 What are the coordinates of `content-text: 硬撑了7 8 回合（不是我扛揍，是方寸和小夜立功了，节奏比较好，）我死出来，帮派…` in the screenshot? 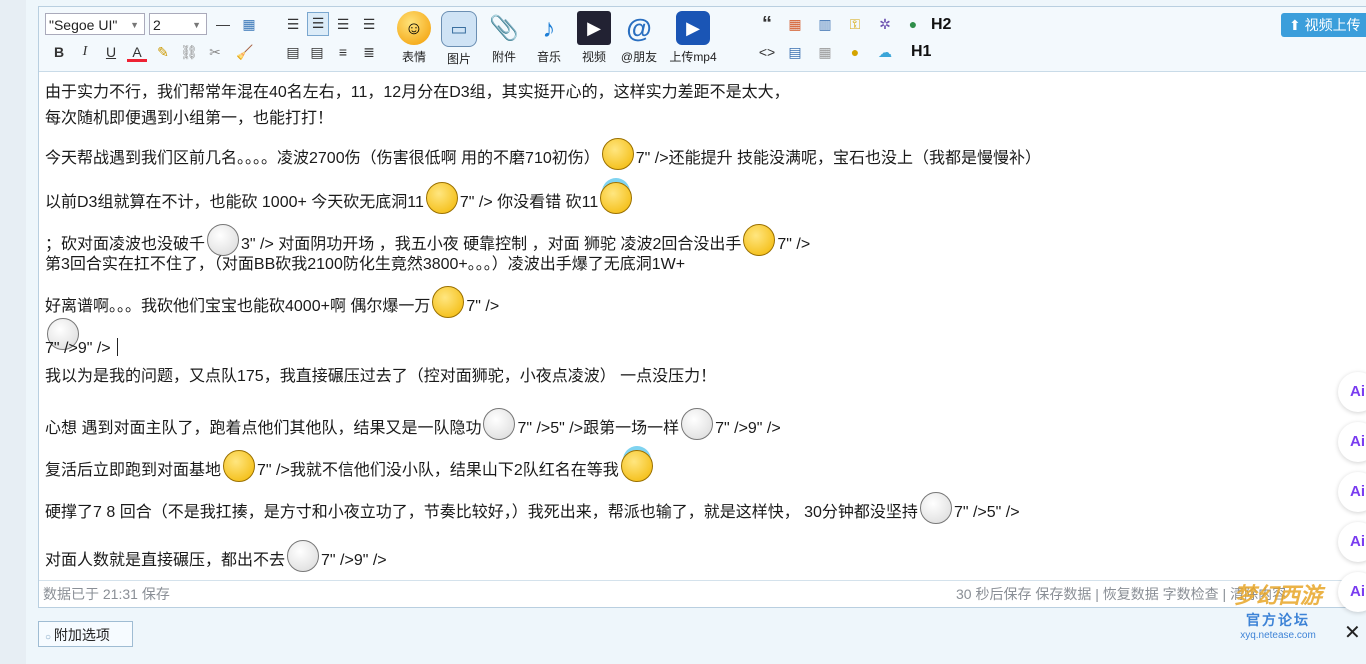 It's located at (481, 512).